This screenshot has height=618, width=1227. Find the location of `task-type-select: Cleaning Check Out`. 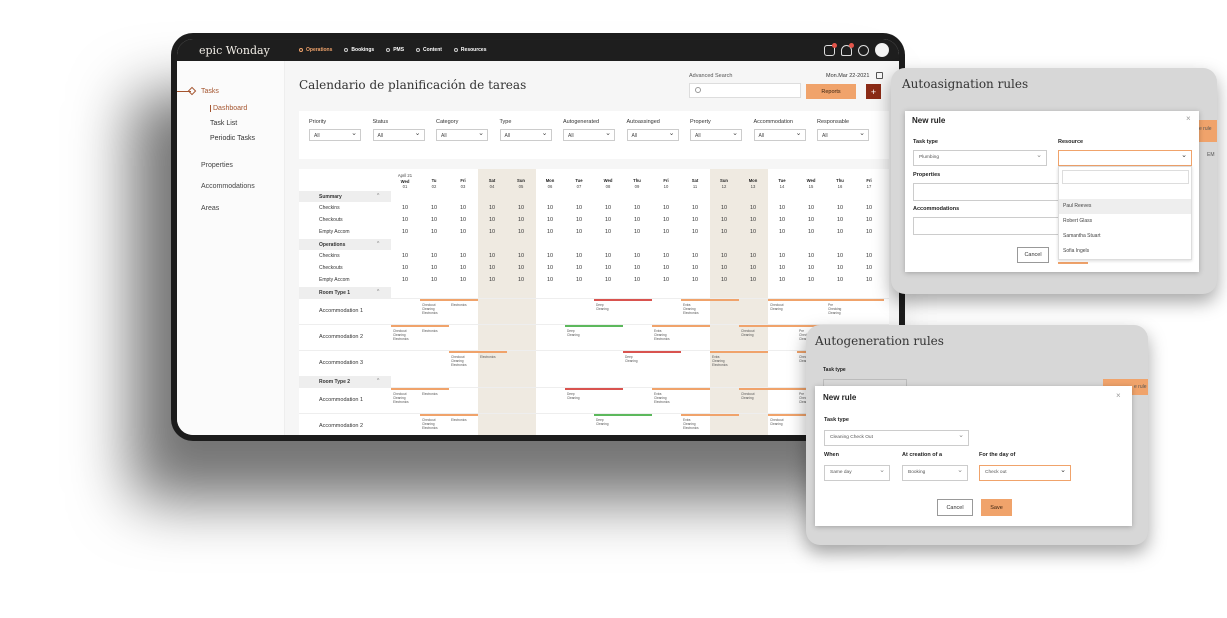

task-type-select: Cleaning Check Out is located at coordinates (896, 438).